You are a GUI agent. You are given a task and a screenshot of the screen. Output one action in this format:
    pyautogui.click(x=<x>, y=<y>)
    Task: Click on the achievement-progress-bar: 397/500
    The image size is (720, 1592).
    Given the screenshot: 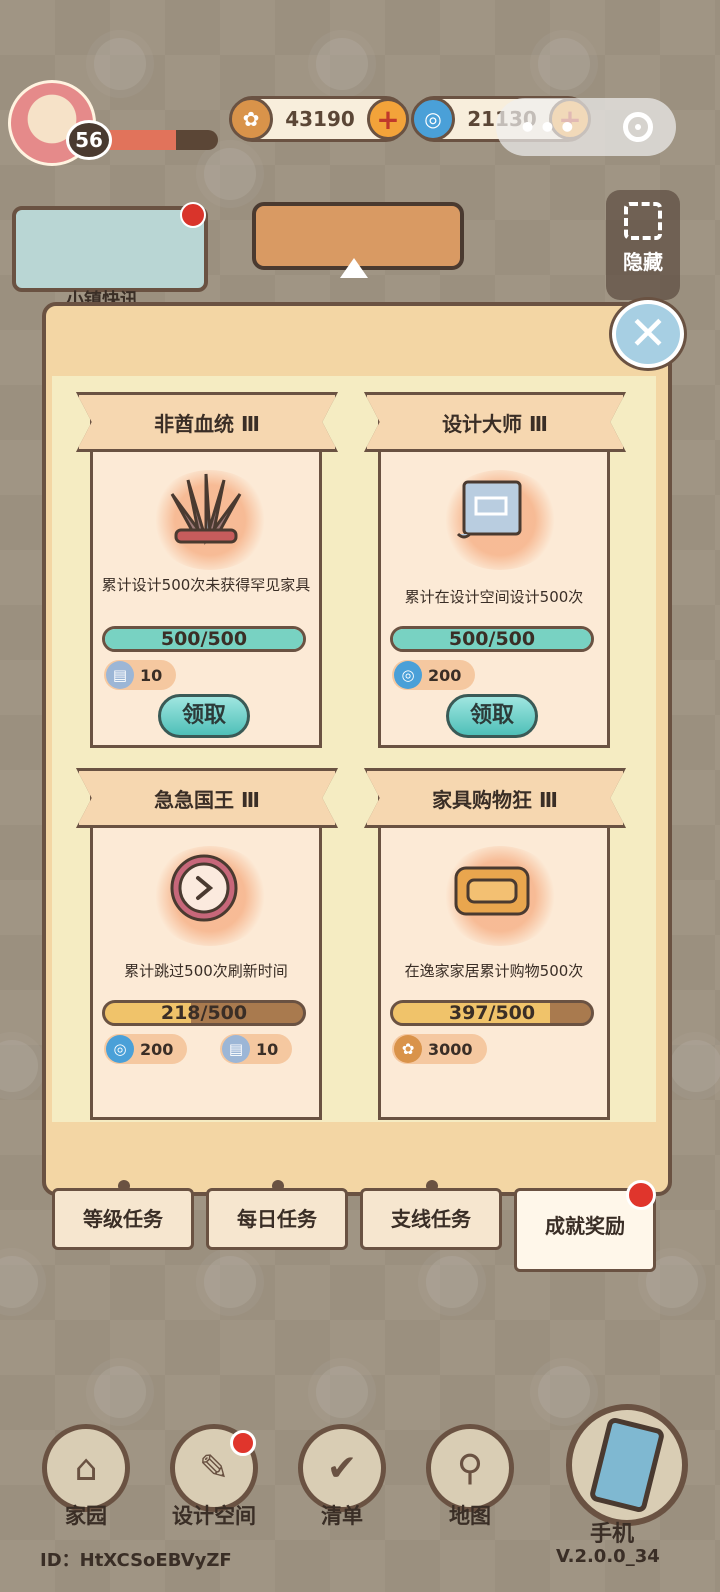 What is the action you would take?
    pyautogui.click(x=492, y=1013)
    